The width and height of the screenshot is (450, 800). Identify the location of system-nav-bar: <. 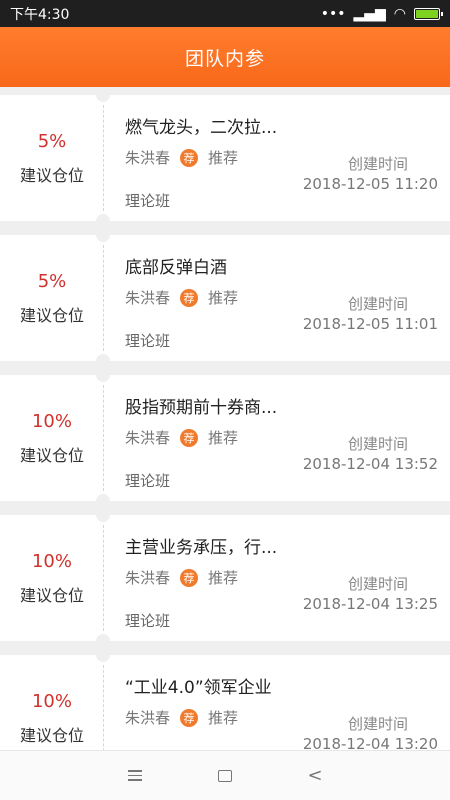
(225, 775).